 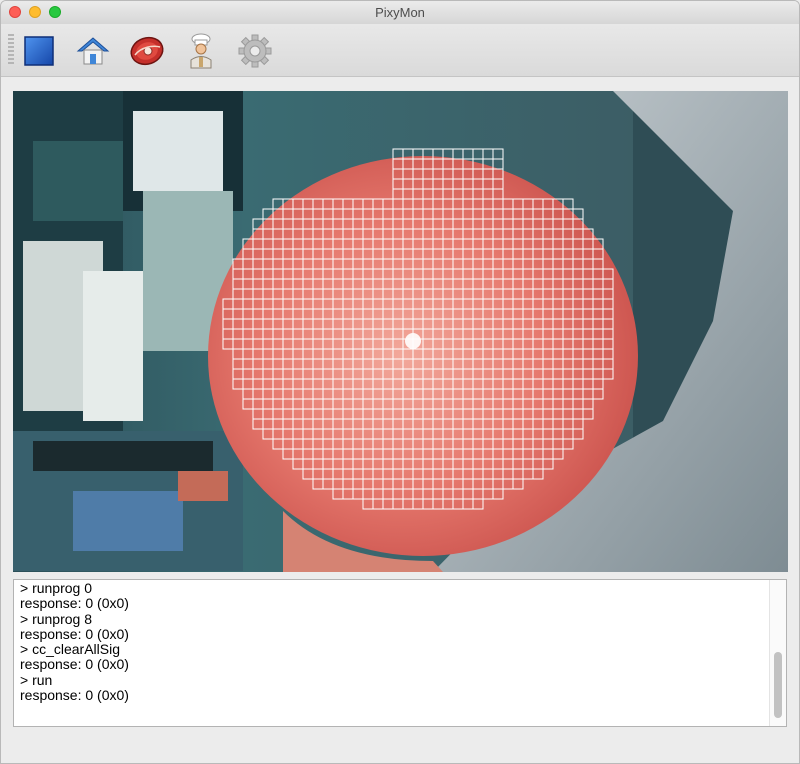 I want to click on home-button, so click(x=93, y=51).